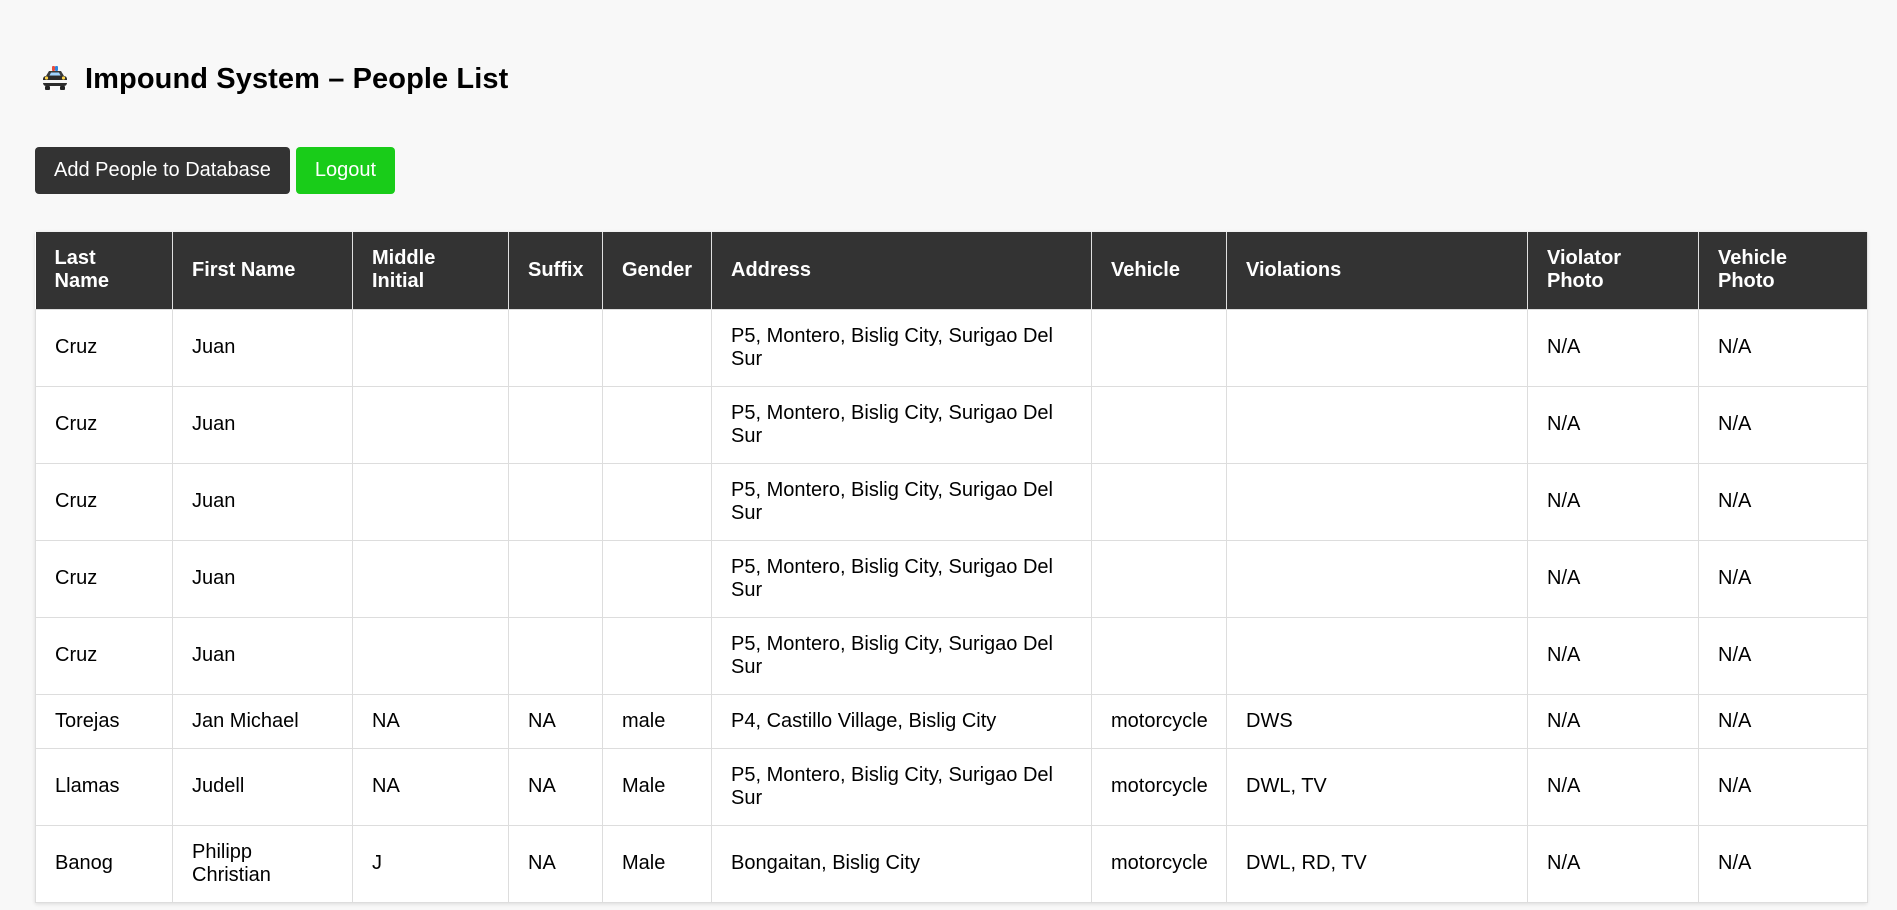 This screenshot has width=1897, height=910. I want to click on action-bar: Add People to Database Logout, so click(215, 170).